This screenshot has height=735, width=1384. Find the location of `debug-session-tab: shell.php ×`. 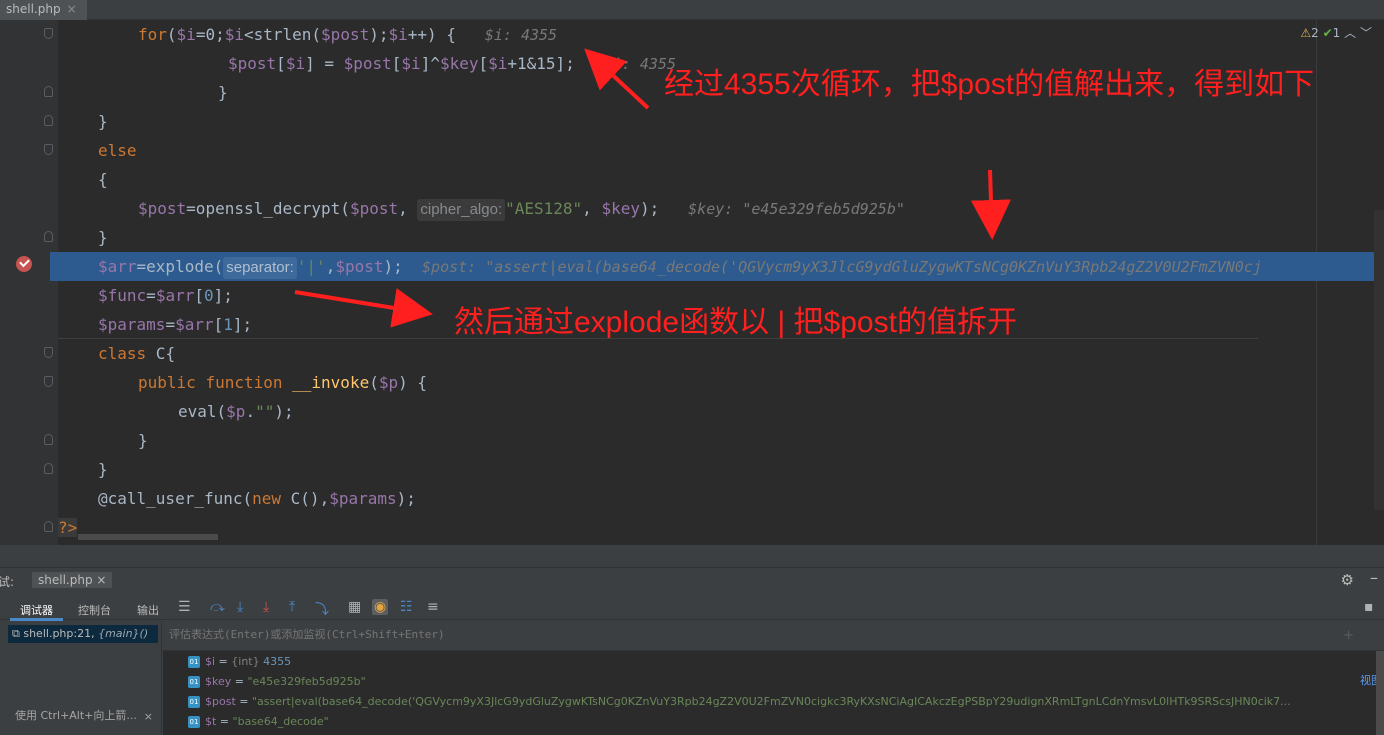

debug-session-tab: shell.php × is located at coordinates (72, 580).